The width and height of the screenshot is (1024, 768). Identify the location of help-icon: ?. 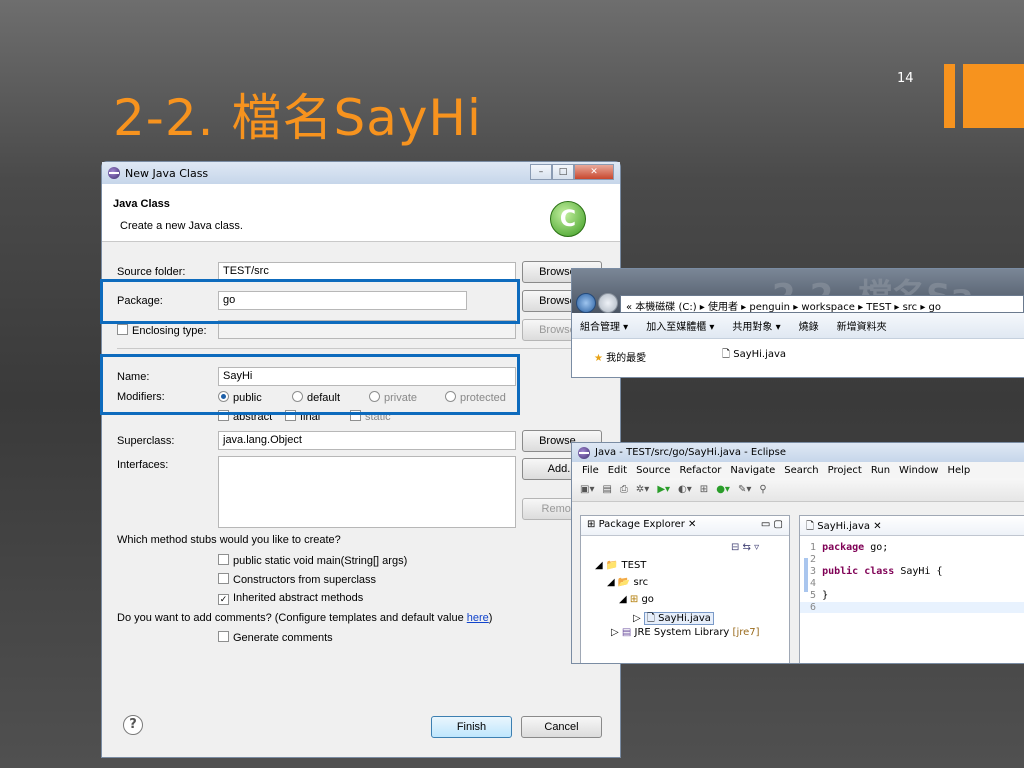
(133, 725).